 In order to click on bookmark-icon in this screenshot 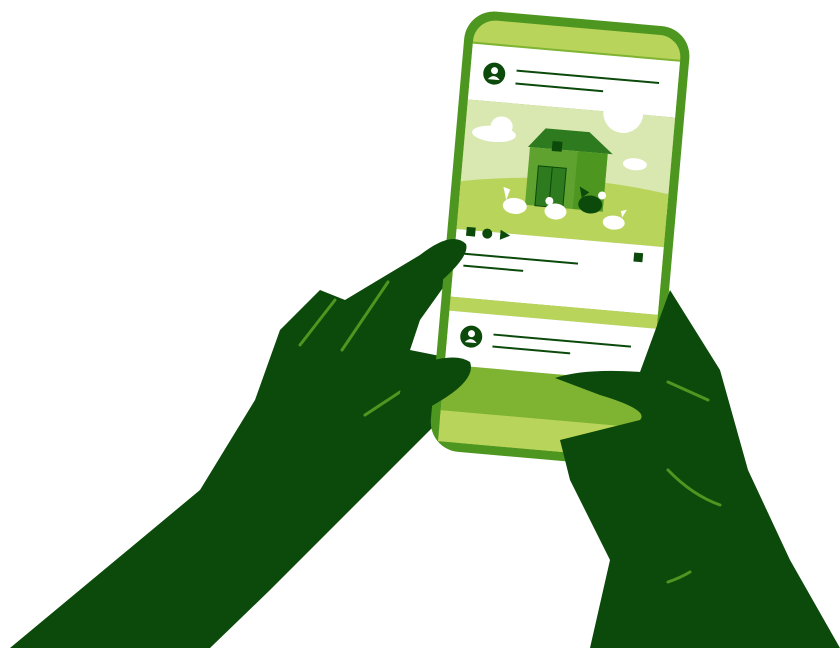, I will do `click(638, 257)`.